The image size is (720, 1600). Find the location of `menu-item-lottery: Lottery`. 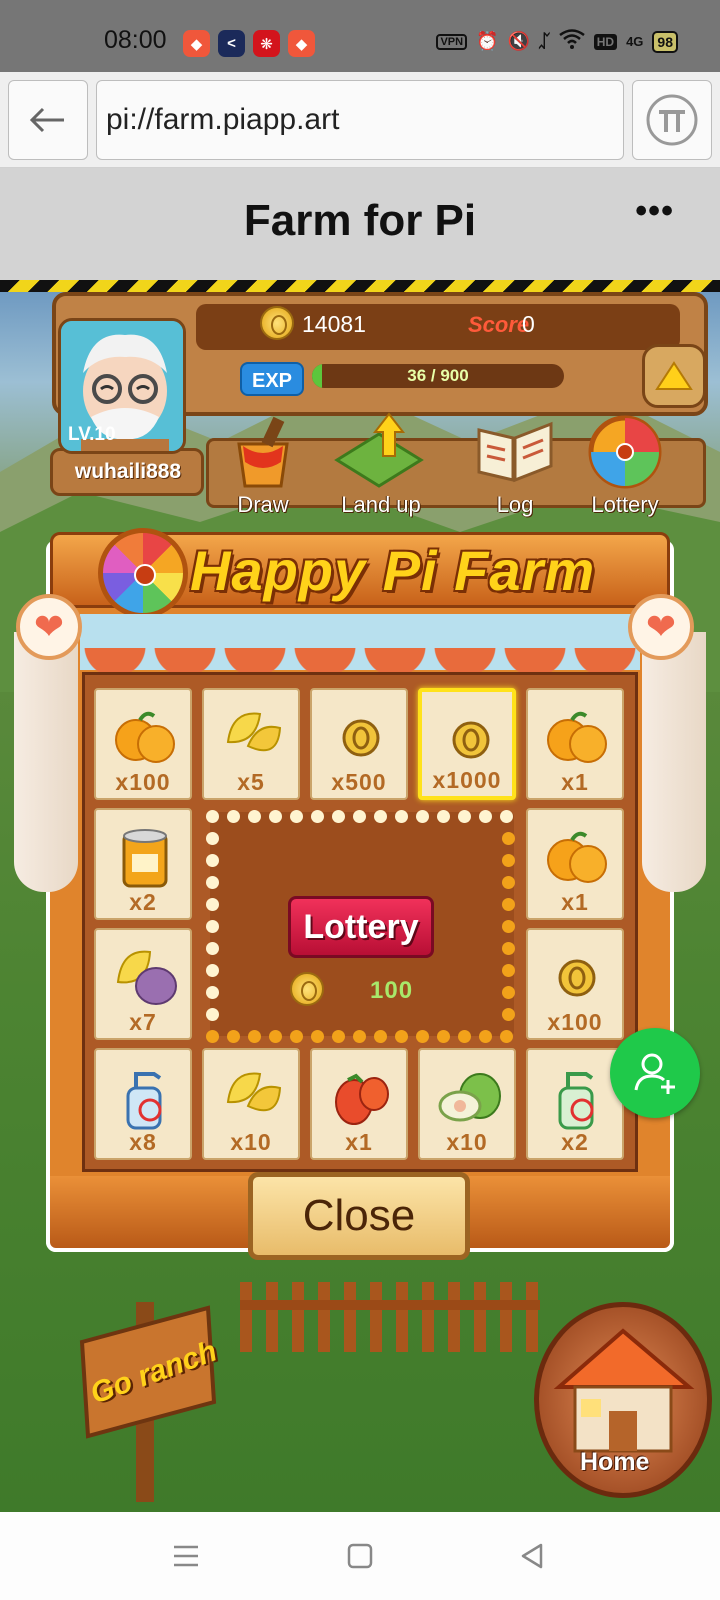

menu-item-lottery: Lottery is located at coordinates (625, 464).